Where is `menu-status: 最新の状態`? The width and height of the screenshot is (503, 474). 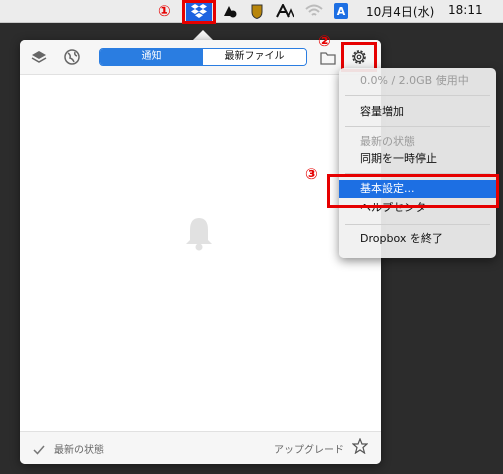
menu-status: 最新の状態 is located at coordinates (387, 141).